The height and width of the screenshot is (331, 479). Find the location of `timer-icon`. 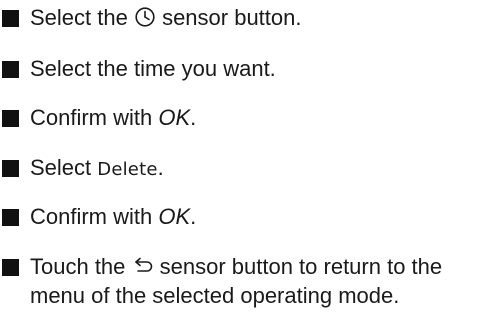

timer-icon is located at coordinates (145, 17).